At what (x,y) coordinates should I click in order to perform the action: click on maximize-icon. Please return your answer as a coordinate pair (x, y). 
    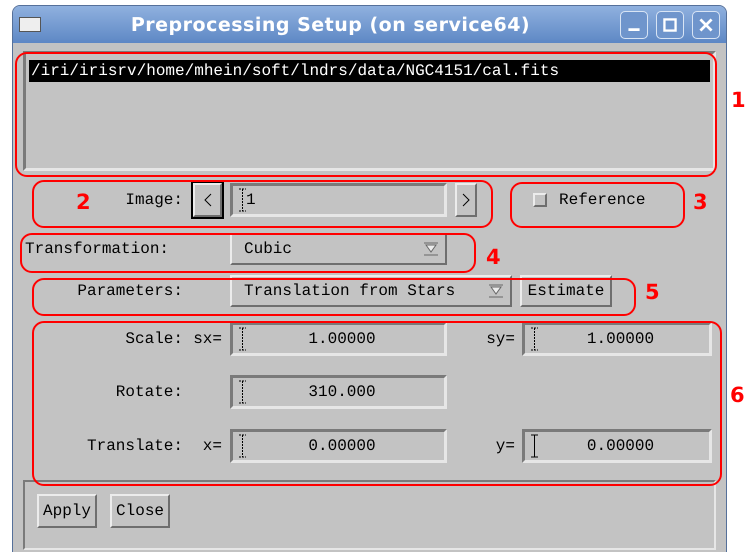
    Looking at the image, I should click on (670, 24).